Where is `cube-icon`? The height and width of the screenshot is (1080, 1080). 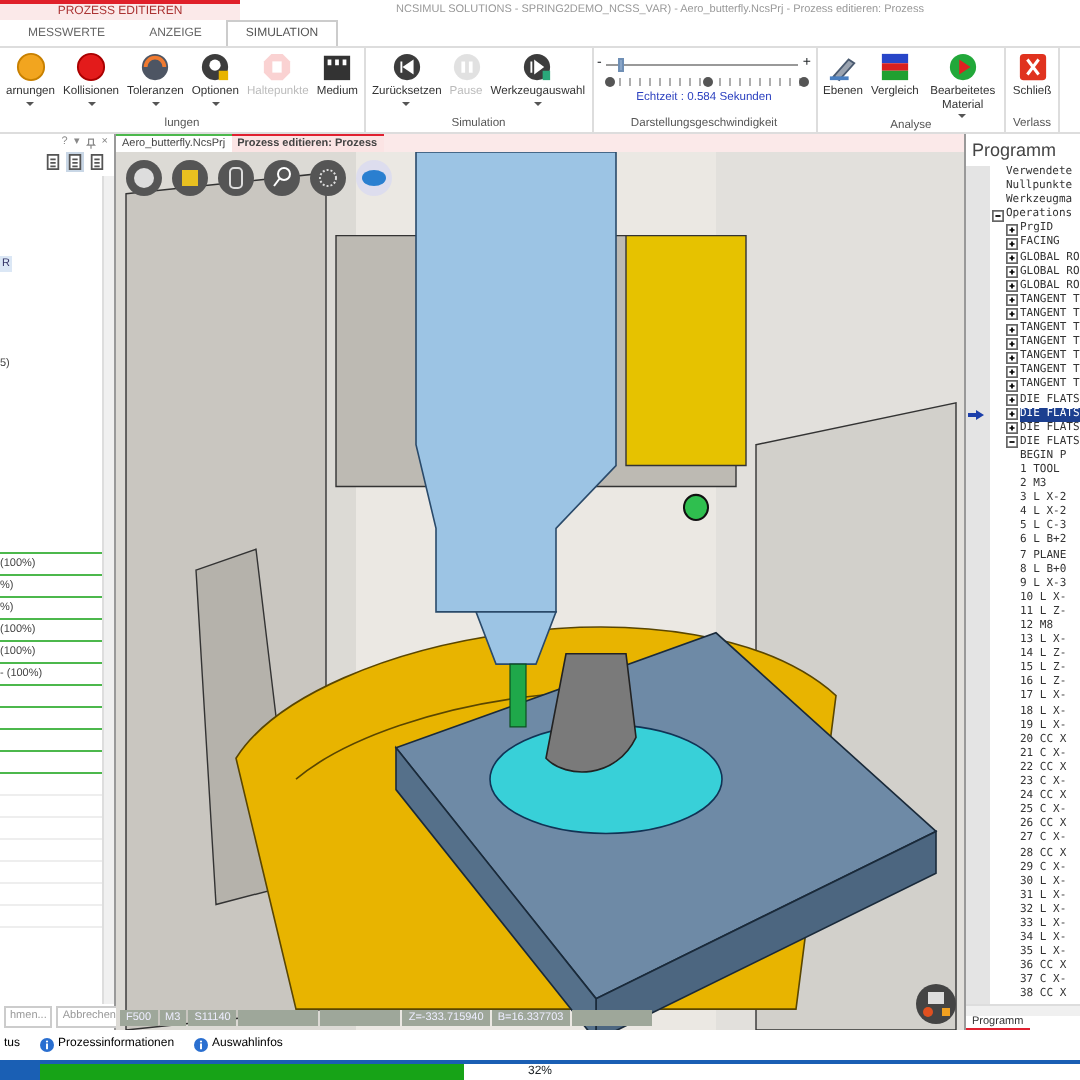
cube-icon is located at coordinates (190, 178).